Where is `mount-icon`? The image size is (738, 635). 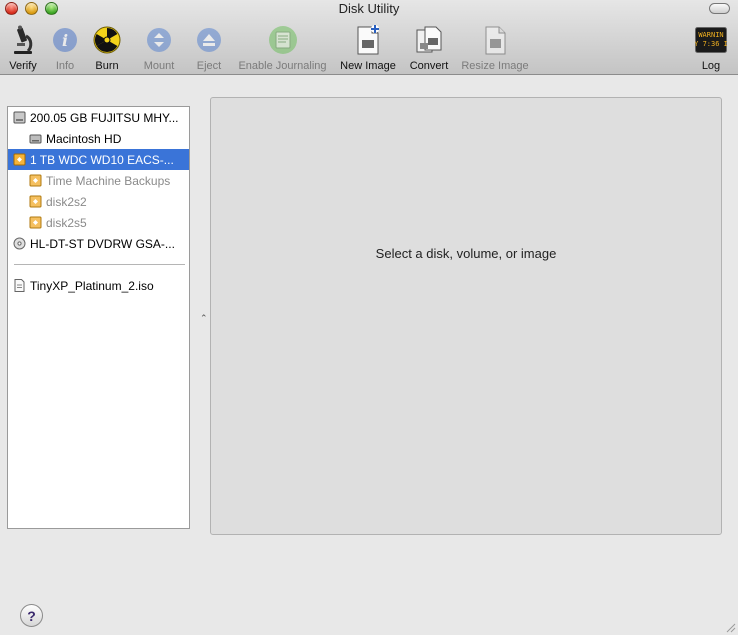 mount-icon is located at coordinates (159, 40).